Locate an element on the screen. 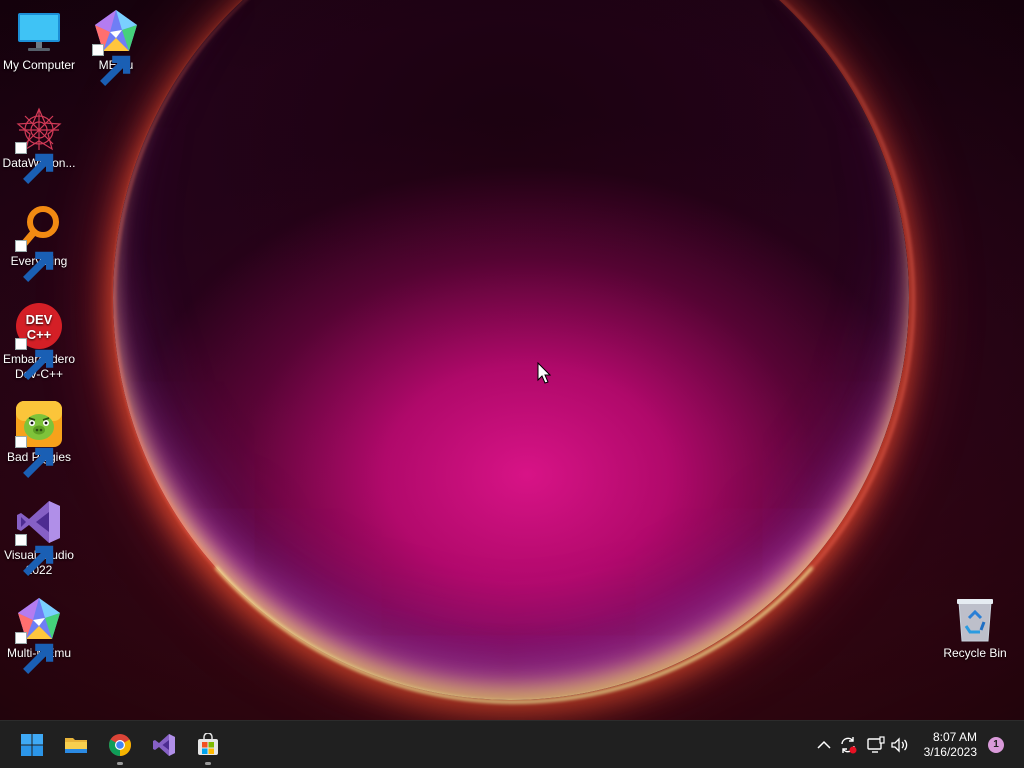  tray-volume-button is located at coordinates (900, 745).